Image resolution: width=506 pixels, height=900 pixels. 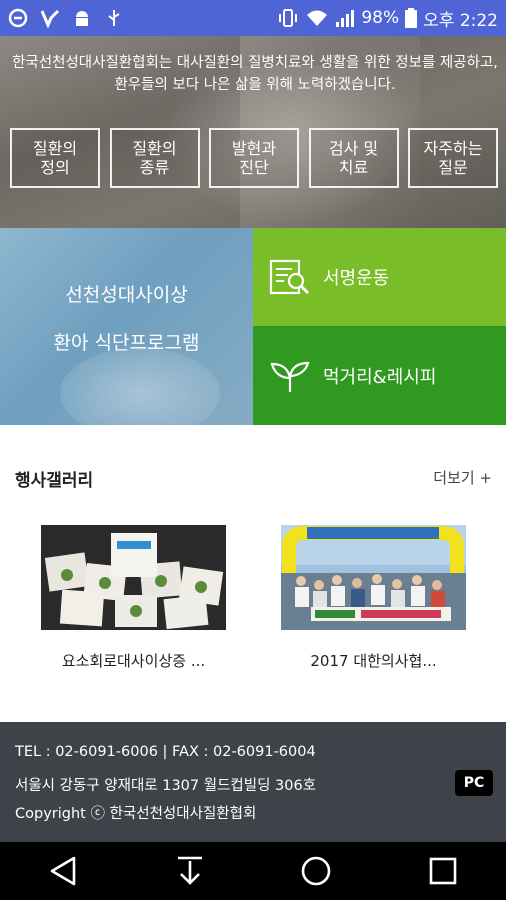 What do you see at coordinates (63, 871) in the screenshot?
I see `back-icon` at bounding box center [63, 871].